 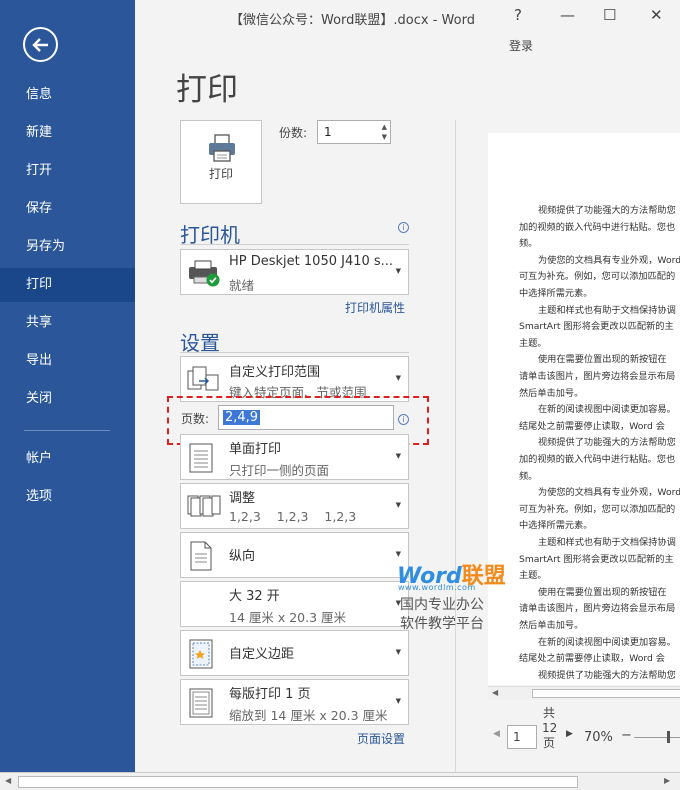 I want to click on scroll-right-icon: ▶, so click(x=667, y=780).